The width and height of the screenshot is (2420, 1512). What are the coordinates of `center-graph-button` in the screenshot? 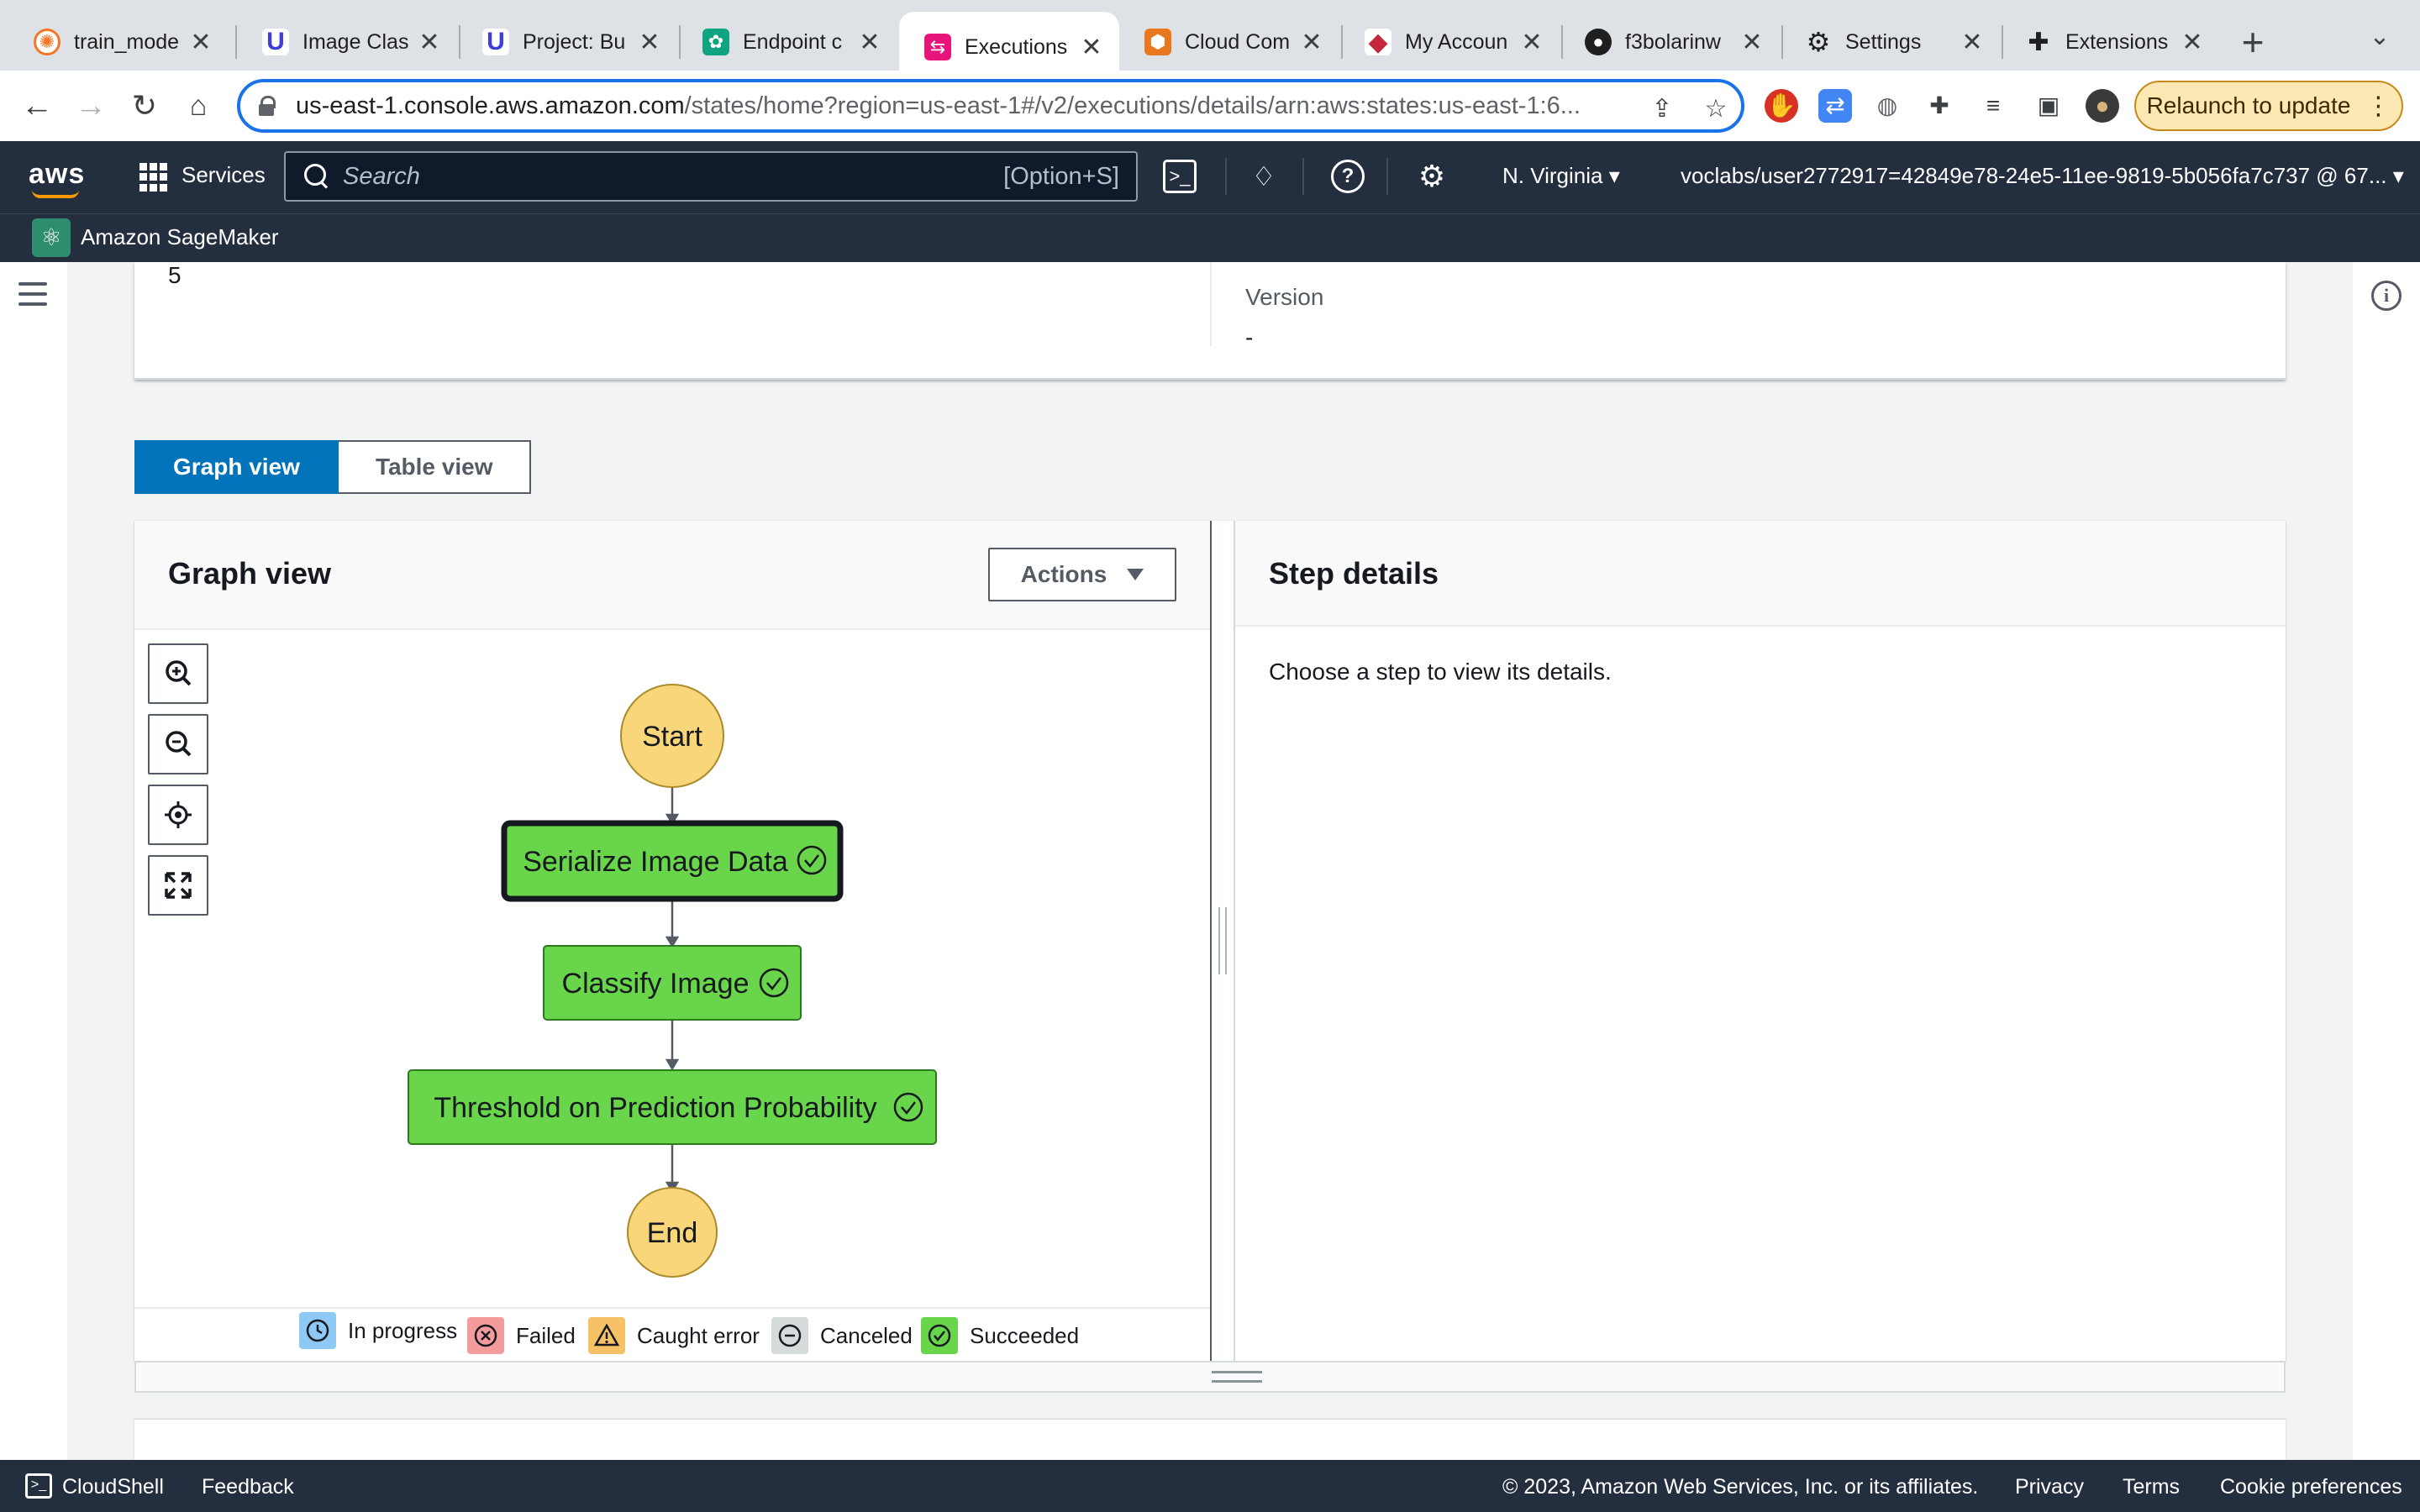 It's located at (178, 815).